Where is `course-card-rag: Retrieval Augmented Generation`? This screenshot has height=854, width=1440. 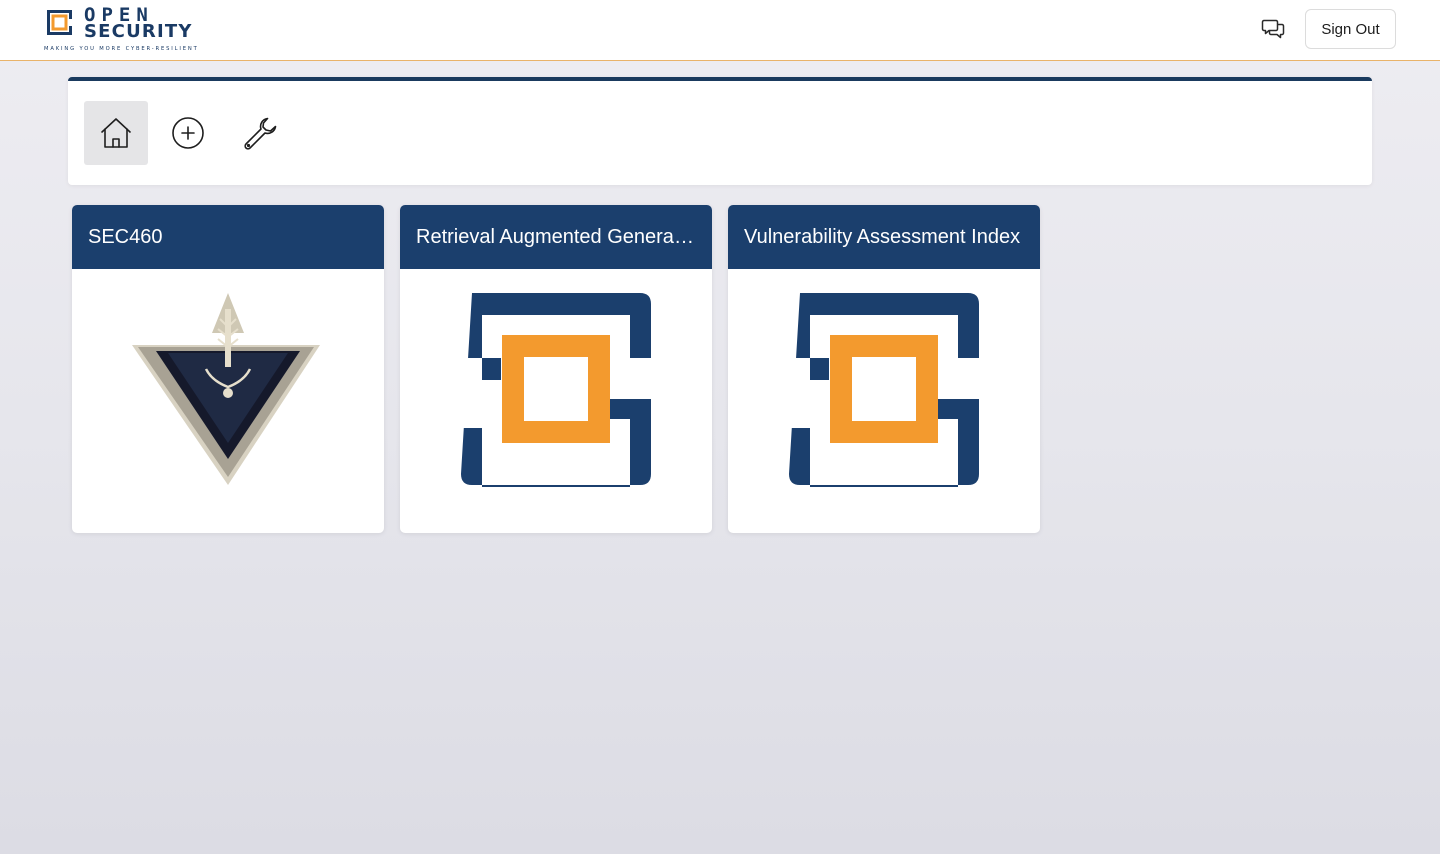
course-card-rag: Retrieval Augmented Generation is located at coordinates (556, 369).